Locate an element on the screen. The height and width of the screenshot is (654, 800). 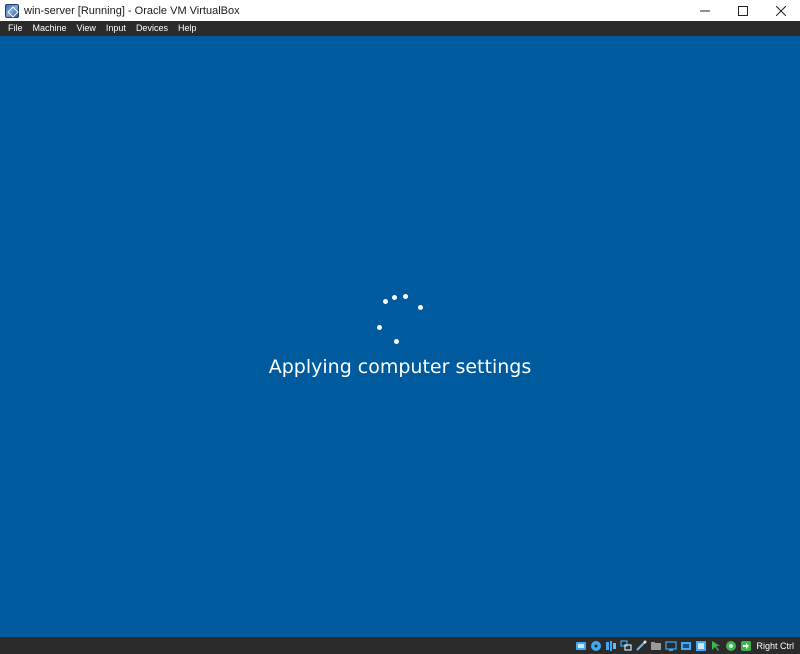
recording-icon is located at coordinates (685, 645).